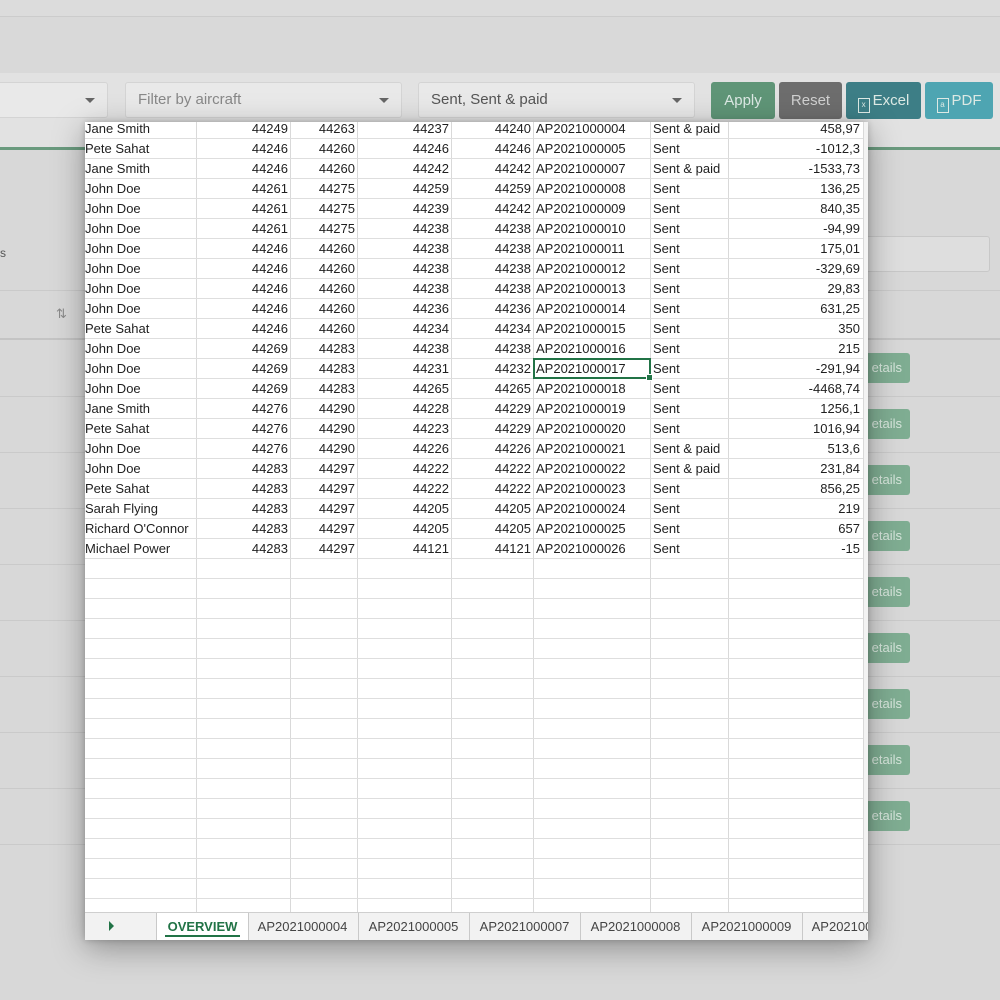  What do you see at coordinates (54, 100) in the screenshot?
I see `filter-select-left` at bounding box center [54, 100].